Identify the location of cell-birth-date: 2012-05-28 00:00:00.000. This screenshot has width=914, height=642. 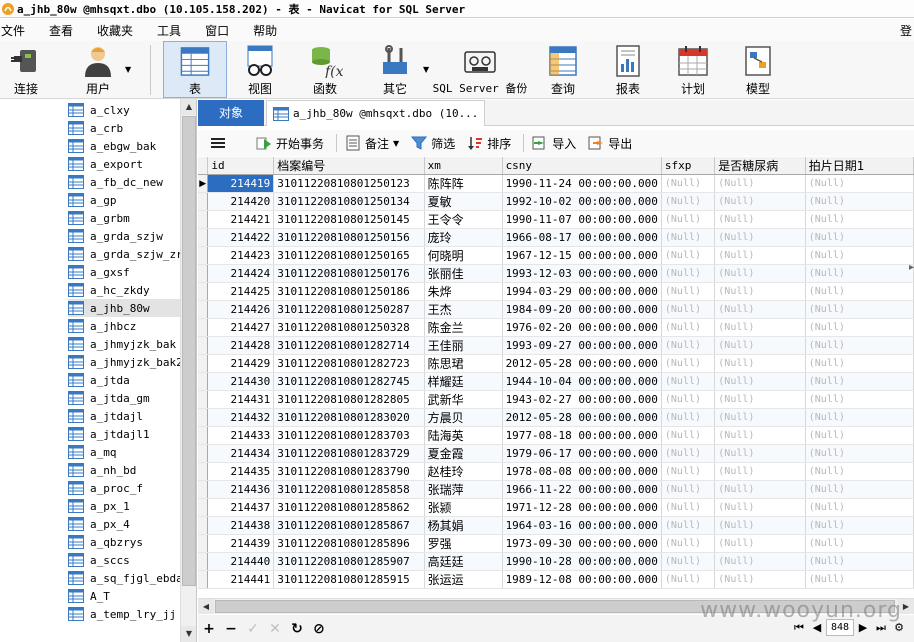
(582, 363).